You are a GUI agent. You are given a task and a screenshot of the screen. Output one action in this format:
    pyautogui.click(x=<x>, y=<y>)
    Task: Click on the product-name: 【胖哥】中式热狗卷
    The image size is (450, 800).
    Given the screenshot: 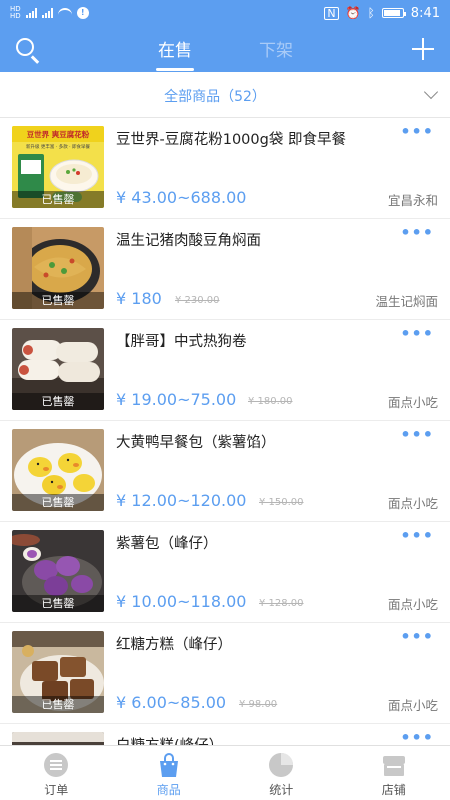 What is the action you would take?
    pyautogui.click(x=181, y=342)
    